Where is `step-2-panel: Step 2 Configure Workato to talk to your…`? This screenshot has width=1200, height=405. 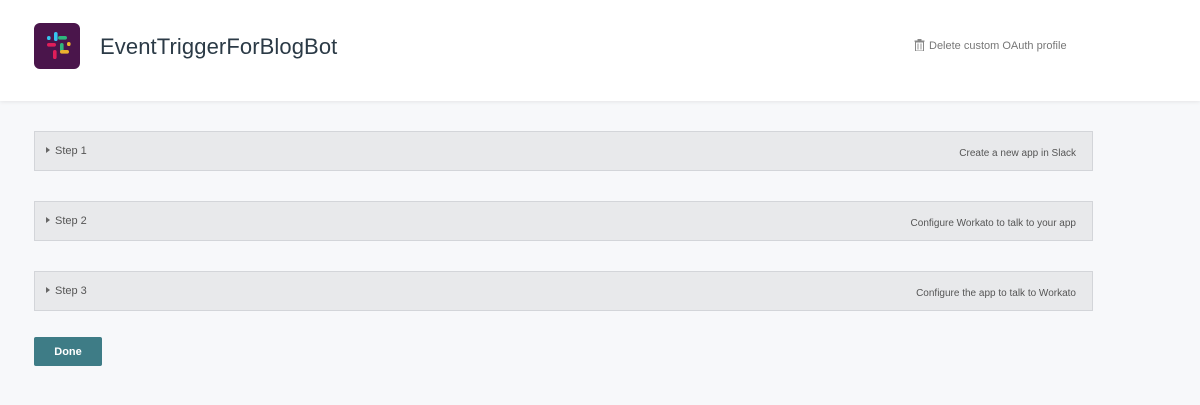
step-2-panel: Step 2 Configure Workato to talk to your… is located at coordinates (563, 221).